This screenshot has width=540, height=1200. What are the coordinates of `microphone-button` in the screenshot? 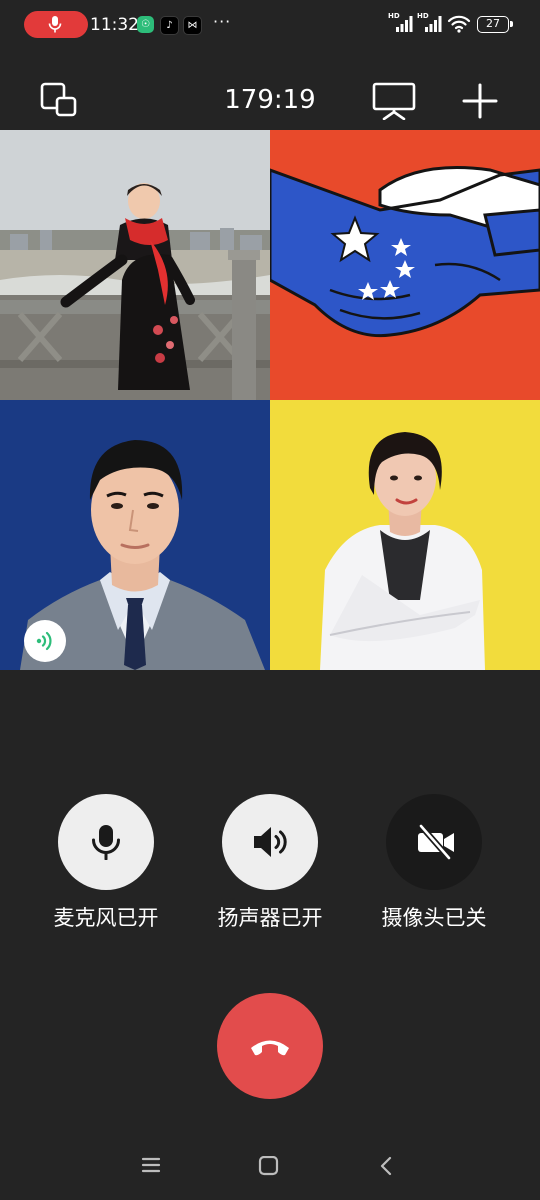 It's located at (106, 842).